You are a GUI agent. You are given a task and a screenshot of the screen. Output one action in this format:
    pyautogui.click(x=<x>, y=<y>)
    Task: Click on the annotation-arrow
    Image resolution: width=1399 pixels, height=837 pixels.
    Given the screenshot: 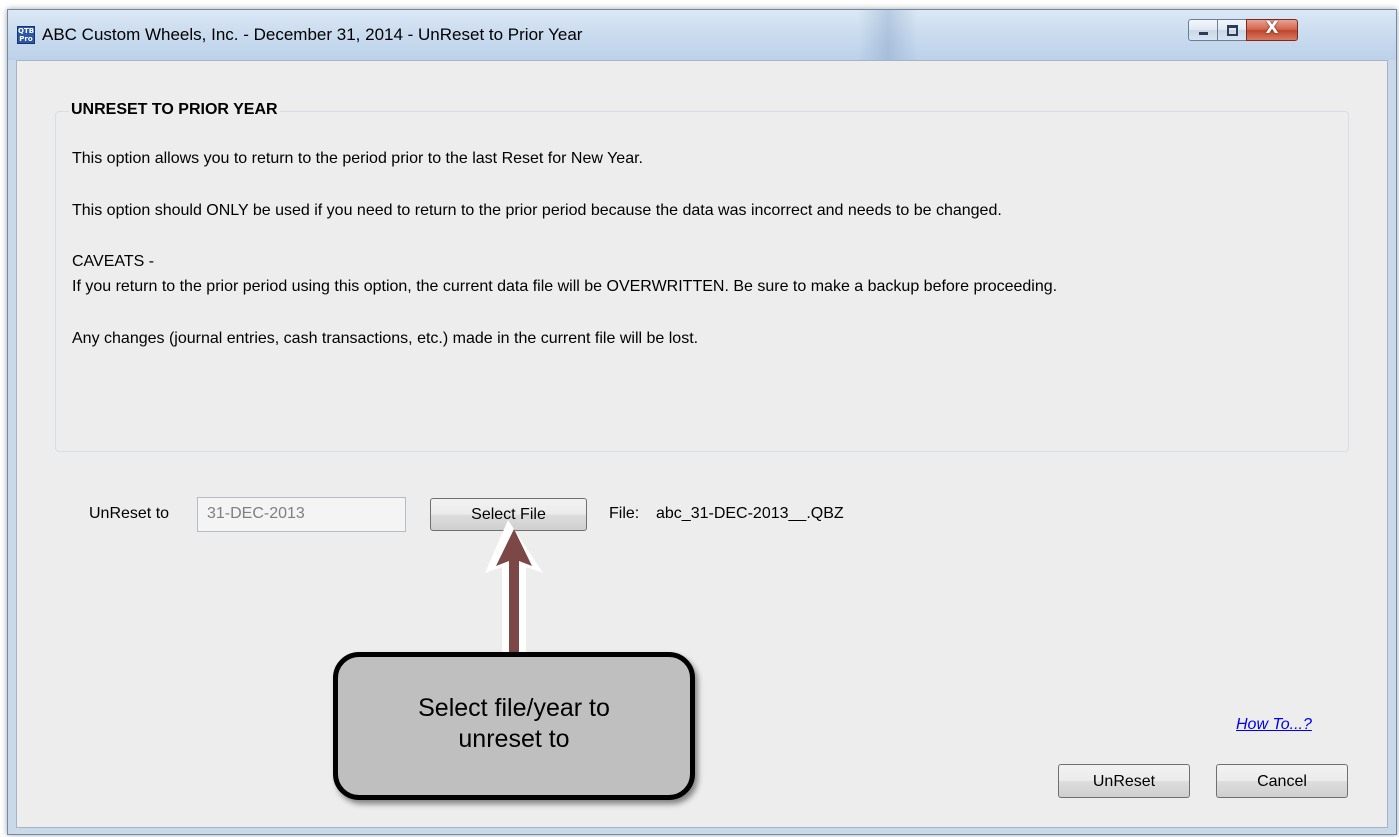 What is the action you would take?
    pyautogui.click(x=514, y=591)
    